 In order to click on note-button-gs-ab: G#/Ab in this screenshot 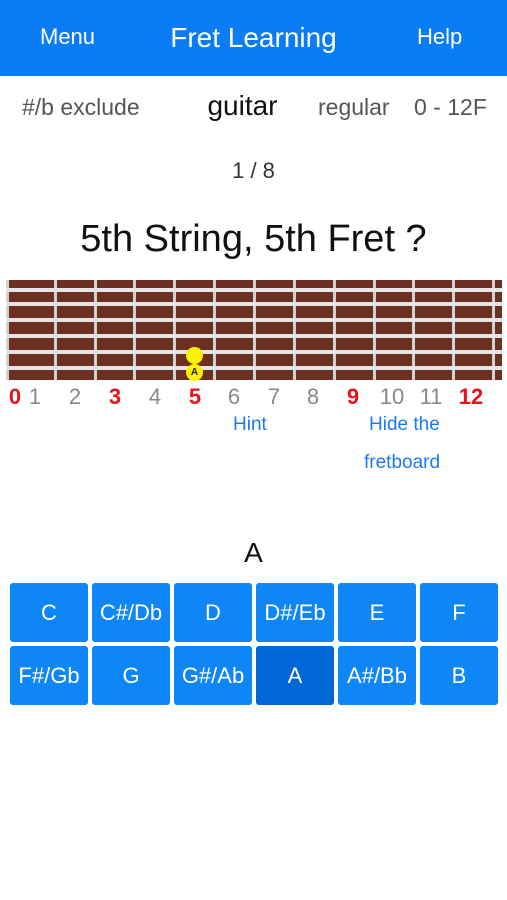, I will do `click(213, 675)`.